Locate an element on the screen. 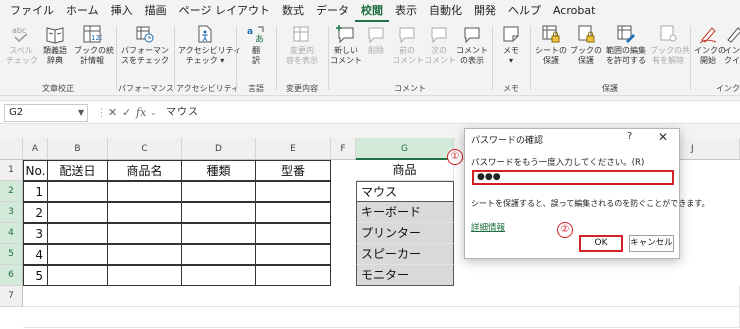 This screenshot has height=329, width=740. new-comment-button: 新しい コメント is located at coordinates (346, 45).